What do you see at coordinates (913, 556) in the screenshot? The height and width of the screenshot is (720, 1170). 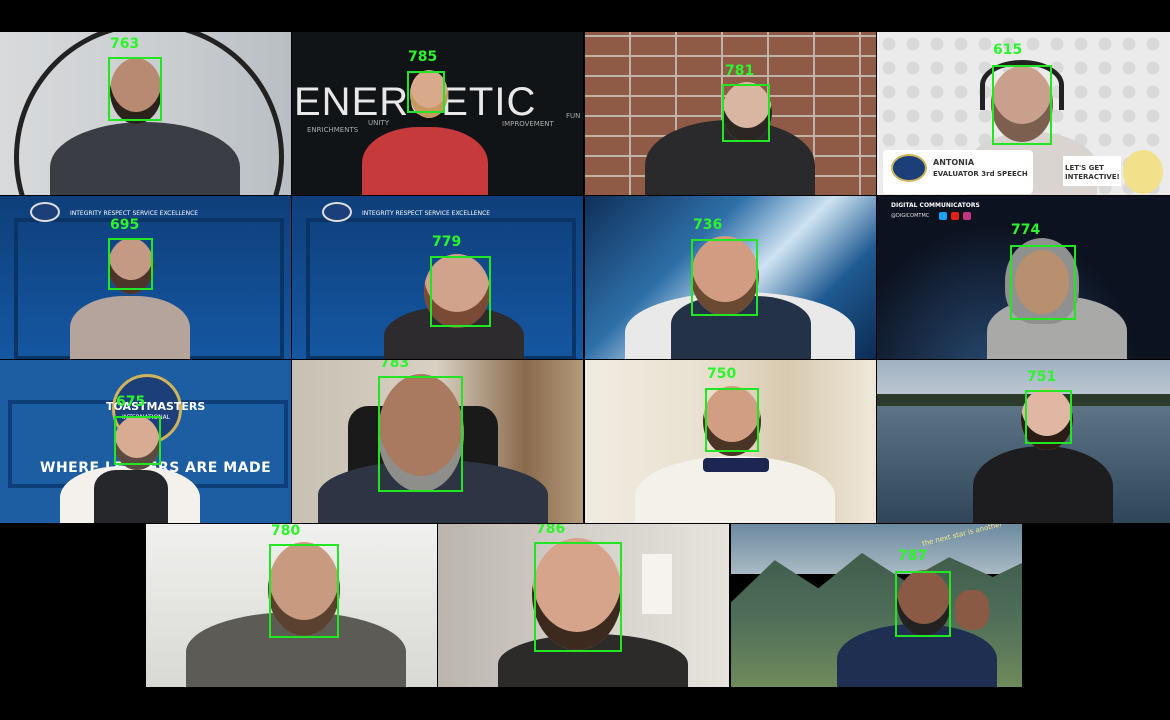 I see `face-id-label: 787` at bounding box center [913, 556].